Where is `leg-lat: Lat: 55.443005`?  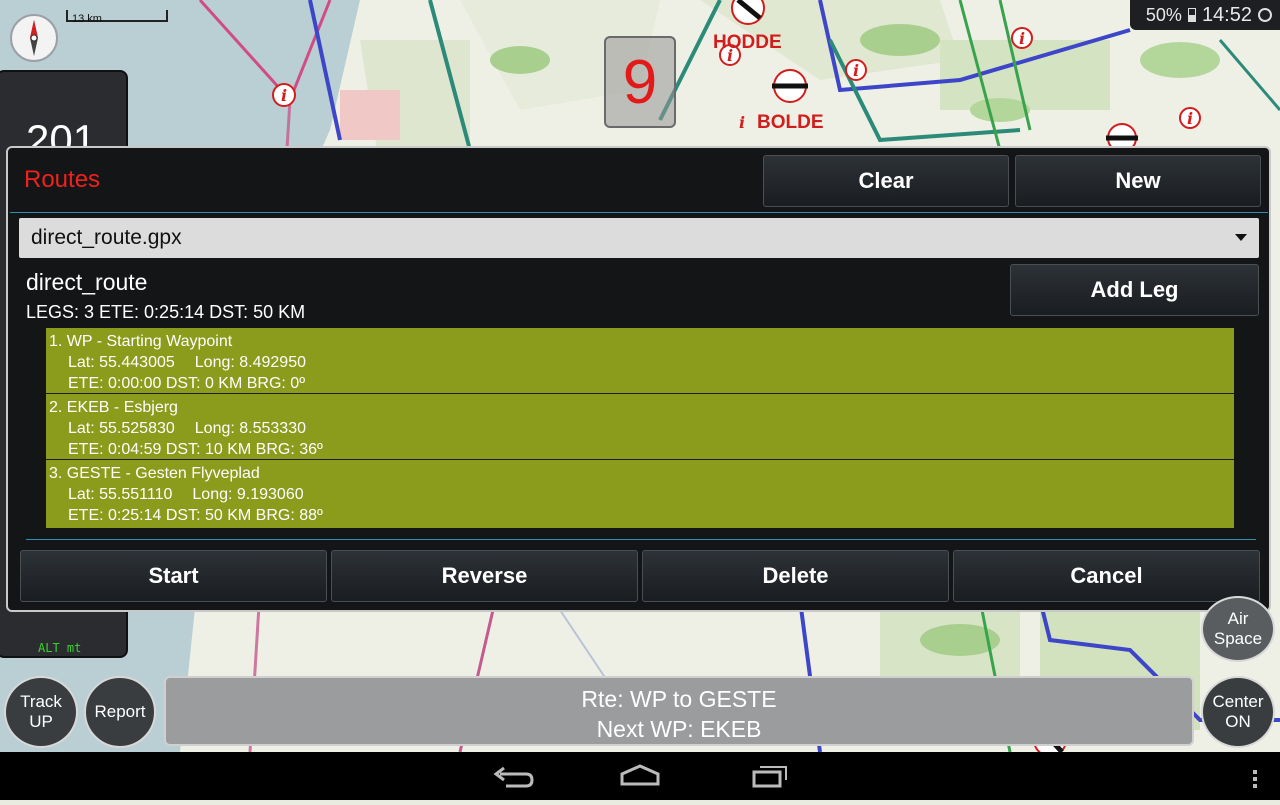
leg-lat: Lat: 55.443005 is located at coordinates (121, 362).